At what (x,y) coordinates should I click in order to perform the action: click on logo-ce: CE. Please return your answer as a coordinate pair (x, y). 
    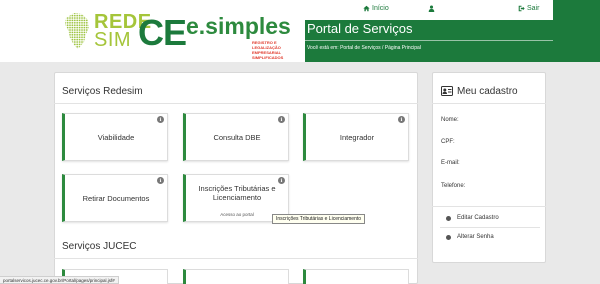
    Looking at the image, I should click on (162, 32).